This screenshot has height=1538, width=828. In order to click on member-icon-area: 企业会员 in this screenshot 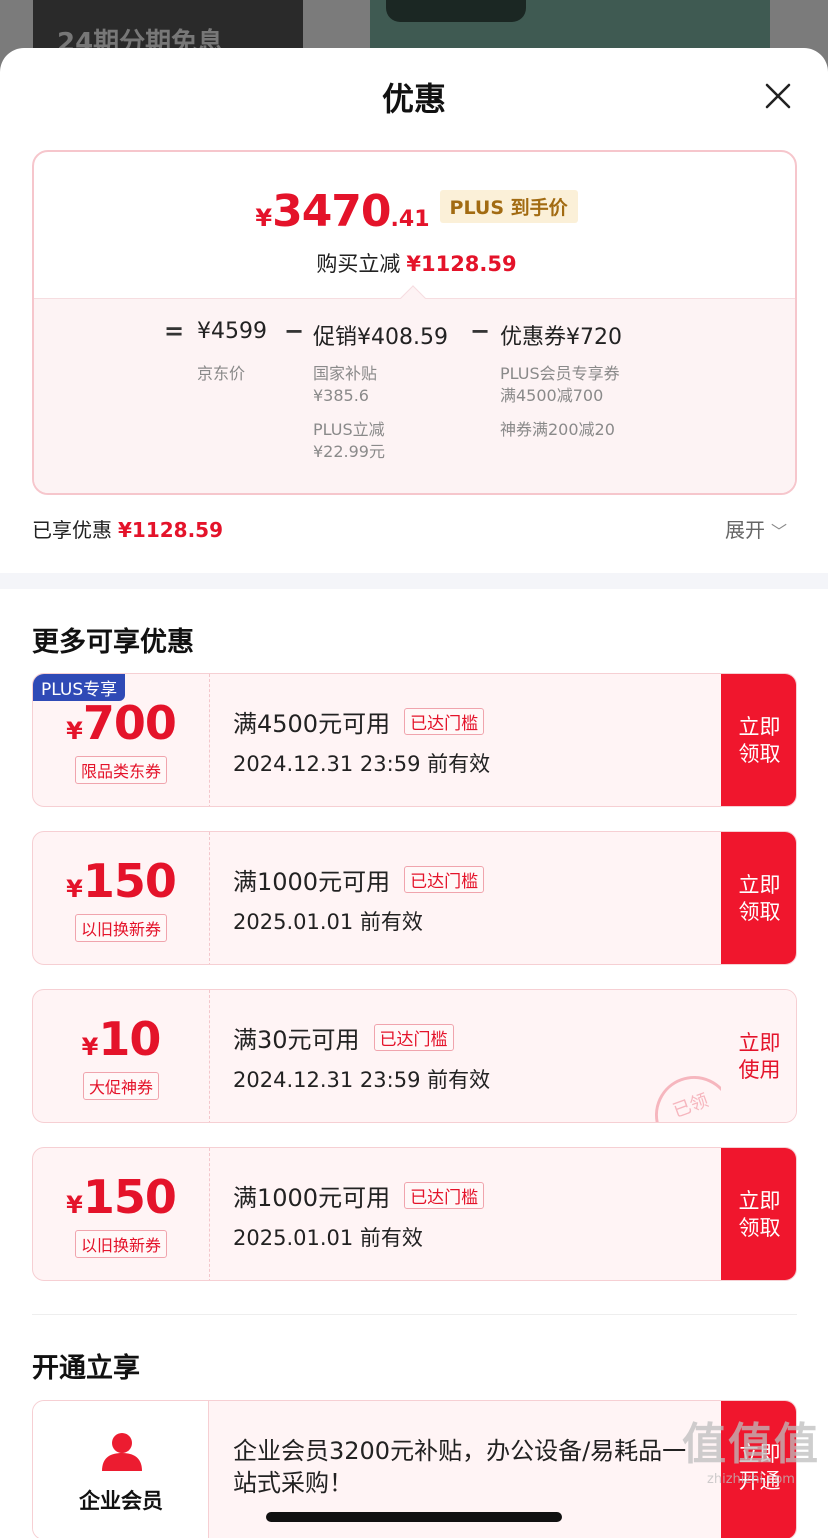, I will do `click(121, 1469)`.